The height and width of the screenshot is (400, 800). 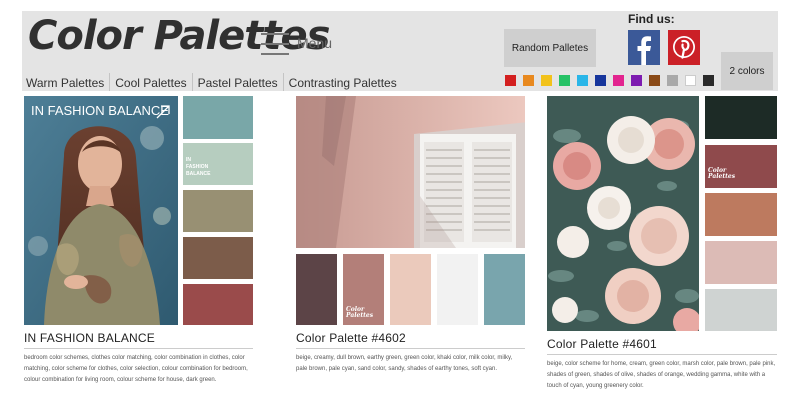 I want to click on color-filter-black, so click(x=708, y=80).